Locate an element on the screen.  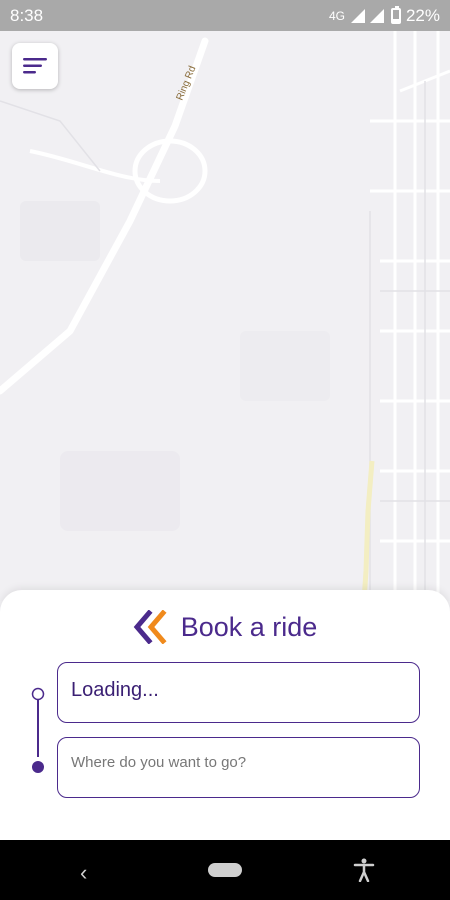
status-time: 8:38 is located at coordinates (27, 15).